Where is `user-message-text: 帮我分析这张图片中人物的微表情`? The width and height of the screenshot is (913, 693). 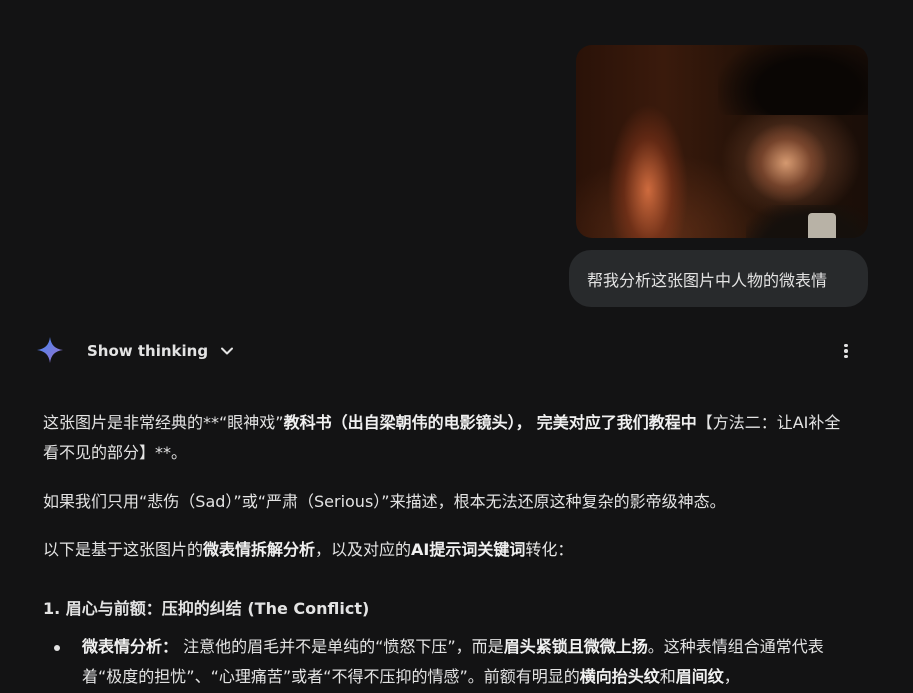 user-message-text: 帮我分析这张图片中人物的微表情 is located at coordinates (707, 280).